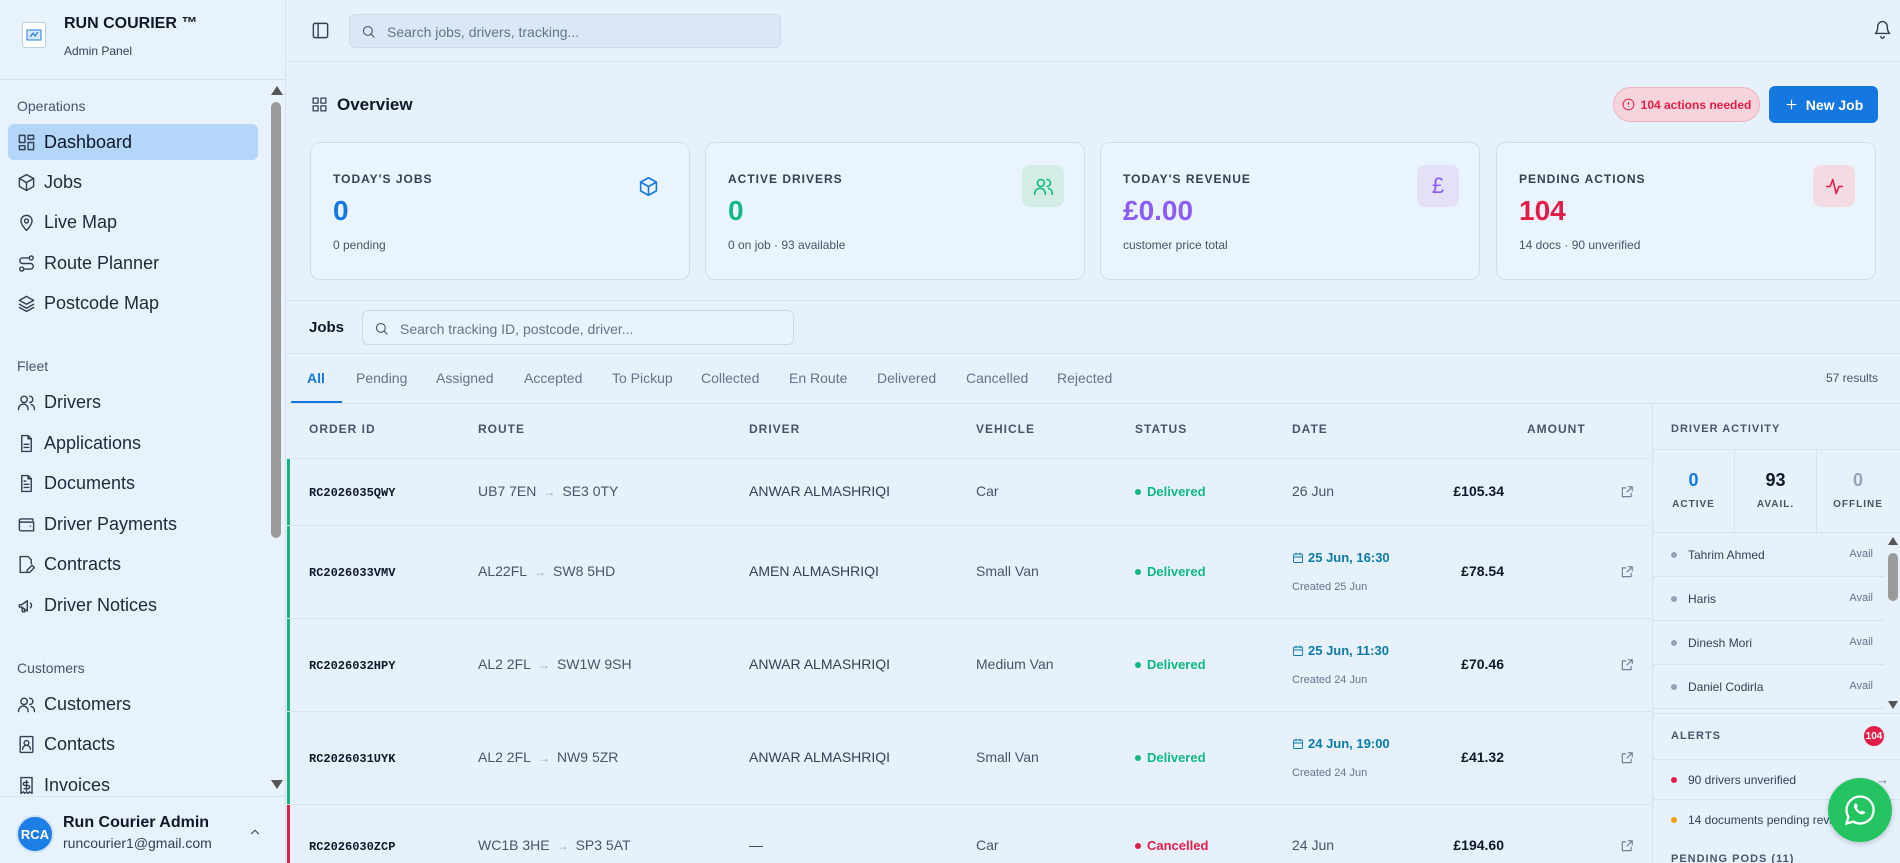  What do you see at coordinates (1330, 680) in the screenshot?
I see `created-date: Created 24 Jun` at bounding box center [1330, 680].